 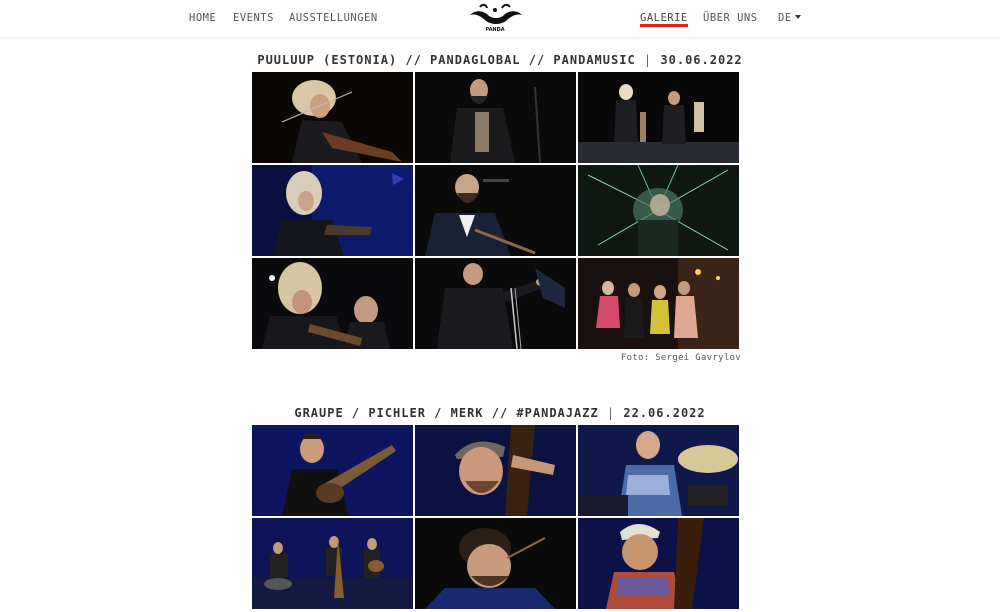 What do you see at coordinates (680, 358) in the screenshot?
I see `photo-credit: Foto: Sergei Gavrylov` at bounding box center [680, 358].